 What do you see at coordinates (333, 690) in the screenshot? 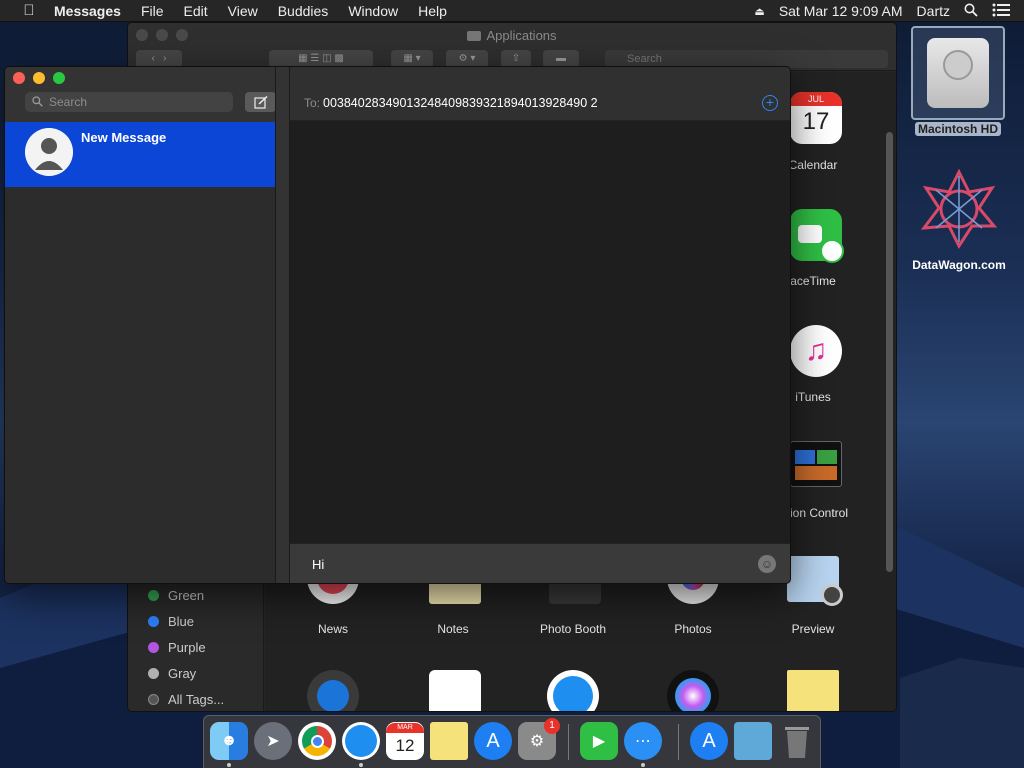
I see `quicktime-app-icon` at bounding box center [333, 690].